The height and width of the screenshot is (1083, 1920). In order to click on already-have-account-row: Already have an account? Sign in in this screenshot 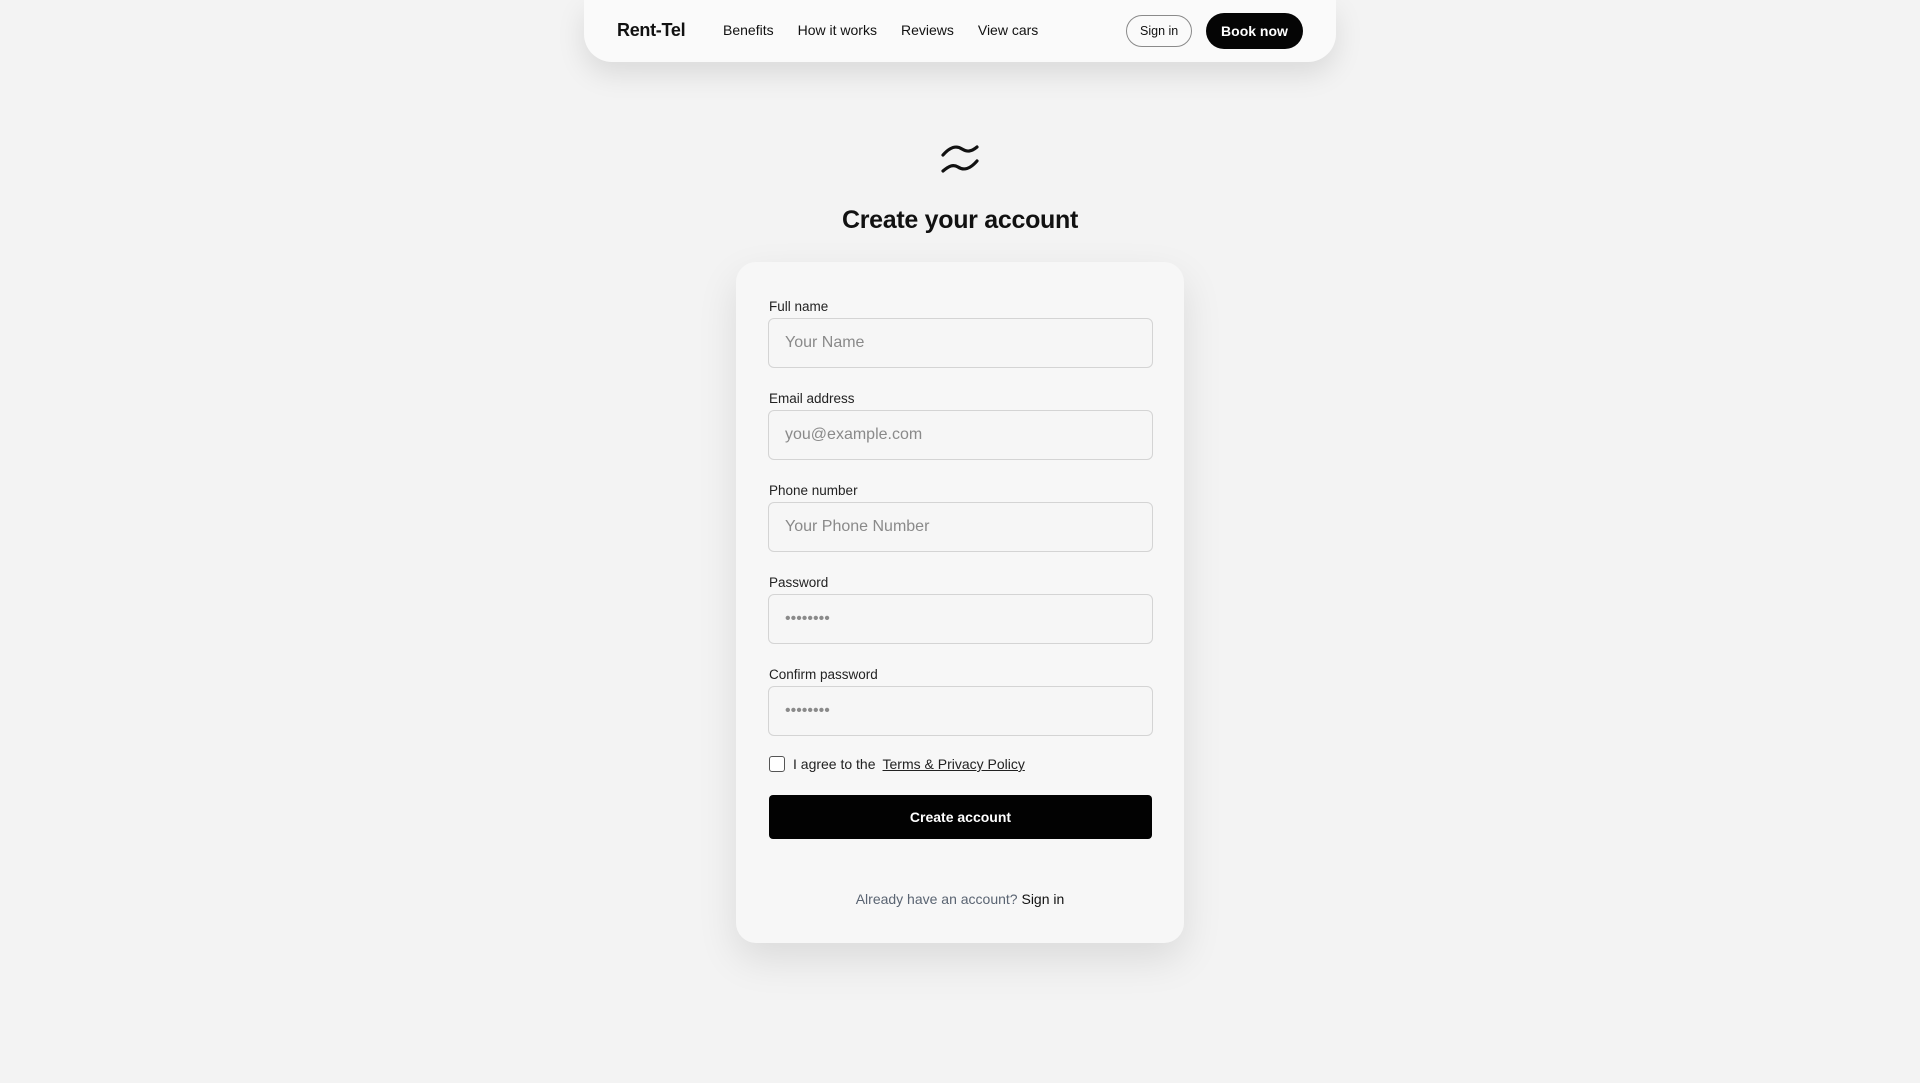, I will do `click(960, 899)`.